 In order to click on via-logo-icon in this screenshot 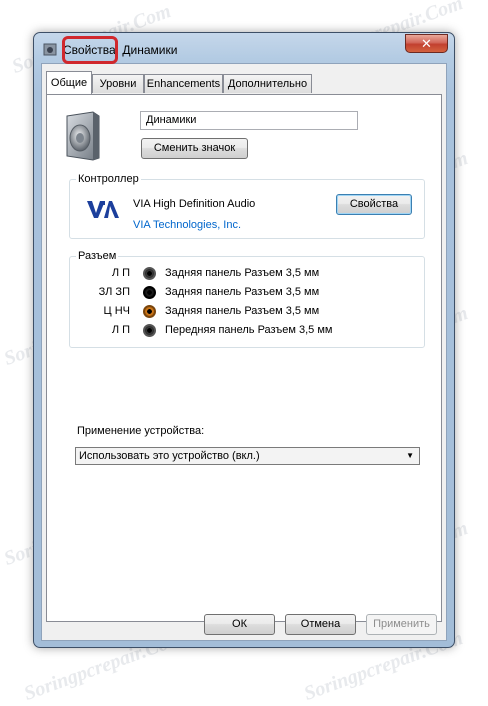, I will do `click(103, 209)`.